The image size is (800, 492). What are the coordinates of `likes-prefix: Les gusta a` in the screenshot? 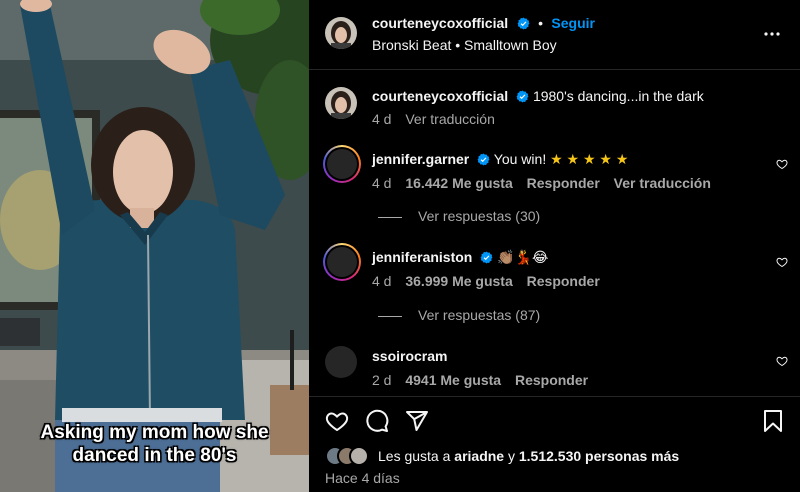 It's located at (414, 456).